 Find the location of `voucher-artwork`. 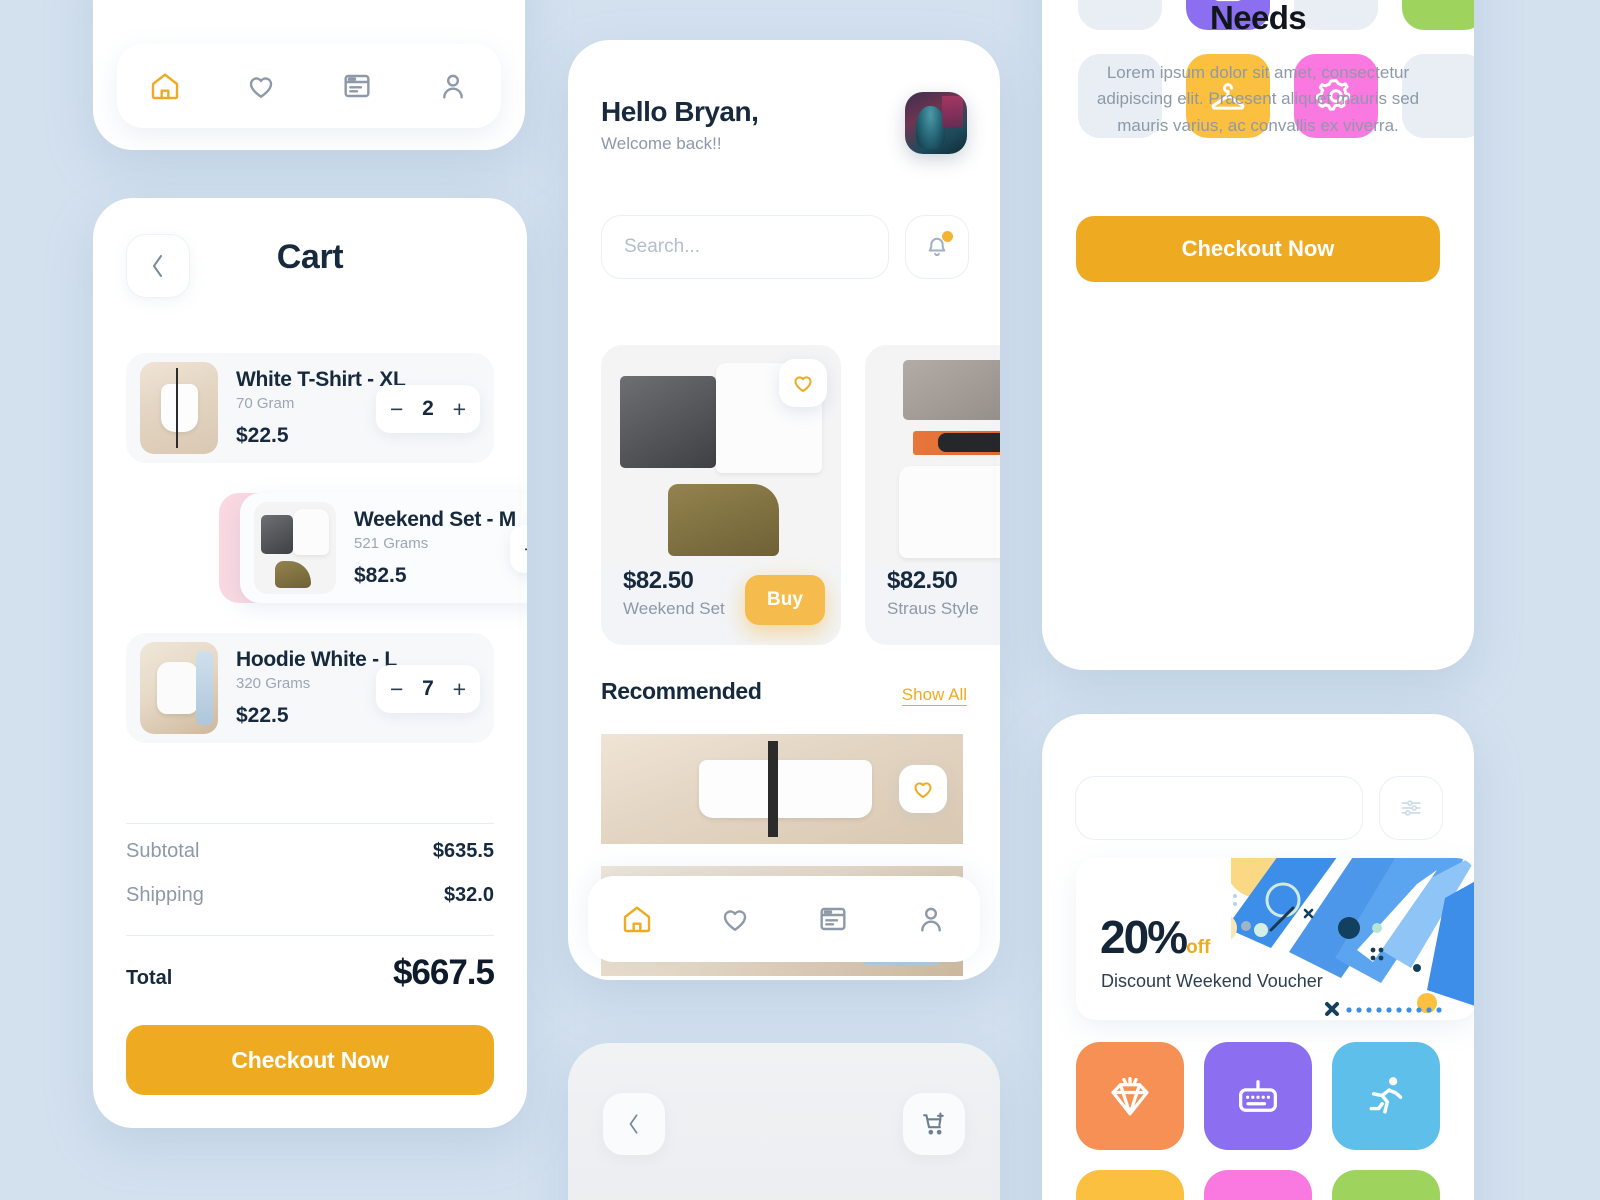

voucher-artwork is located at coordinates (1352, 939).